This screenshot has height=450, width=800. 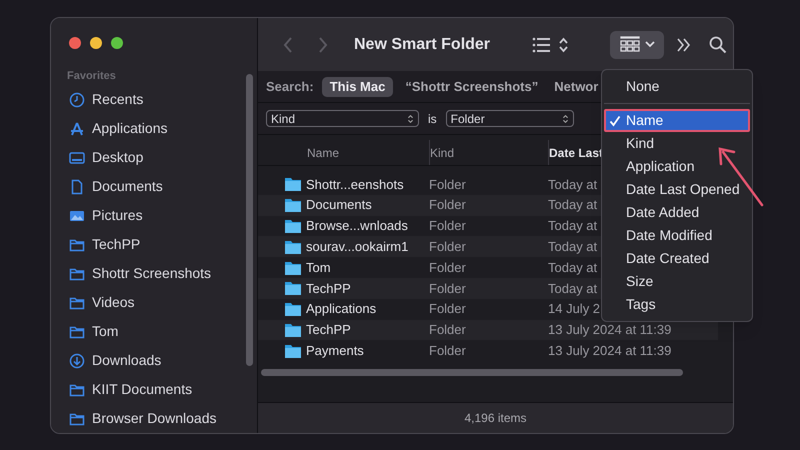 I want to click on menu-item: Name, so click(x=677, y=120).